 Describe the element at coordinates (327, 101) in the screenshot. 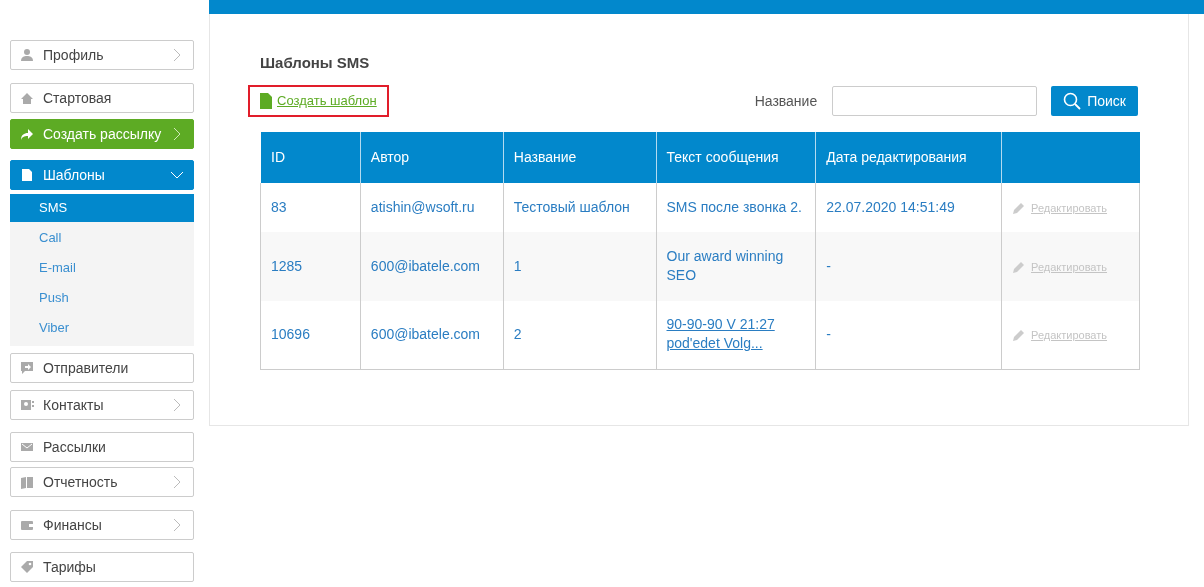

I see `create-template-link: Создать шаблон` at that location.